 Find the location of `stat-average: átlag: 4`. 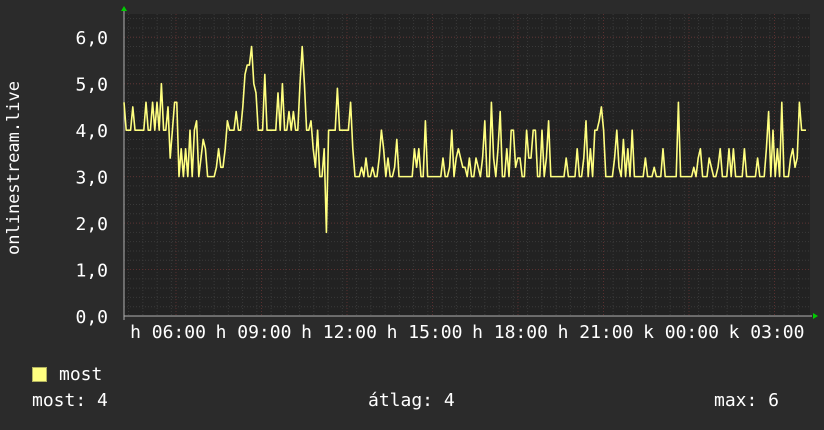

stat-average: átlag: 4 is located at coordinates (411, 400).